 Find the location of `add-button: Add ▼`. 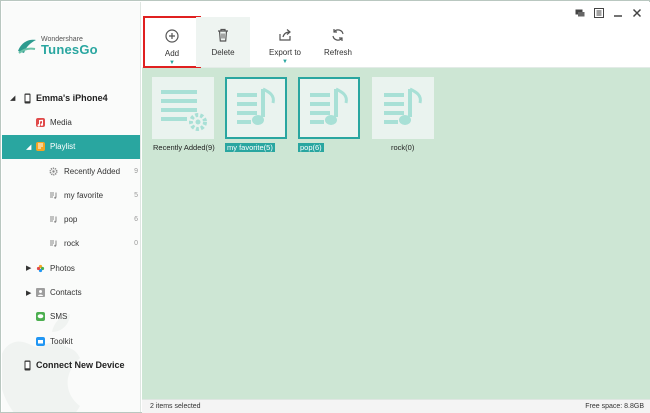

add-button: Add ▼ is located at coordinates (172, 42).